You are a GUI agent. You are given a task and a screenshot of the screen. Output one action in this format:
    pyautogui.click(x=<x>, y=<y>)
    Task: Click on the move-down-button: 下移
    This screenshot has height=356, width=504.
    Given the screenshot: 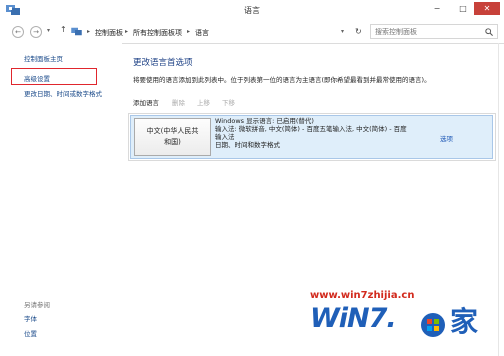 What is the action you would take?
    pyautogui.click(x=228, y=102)
    